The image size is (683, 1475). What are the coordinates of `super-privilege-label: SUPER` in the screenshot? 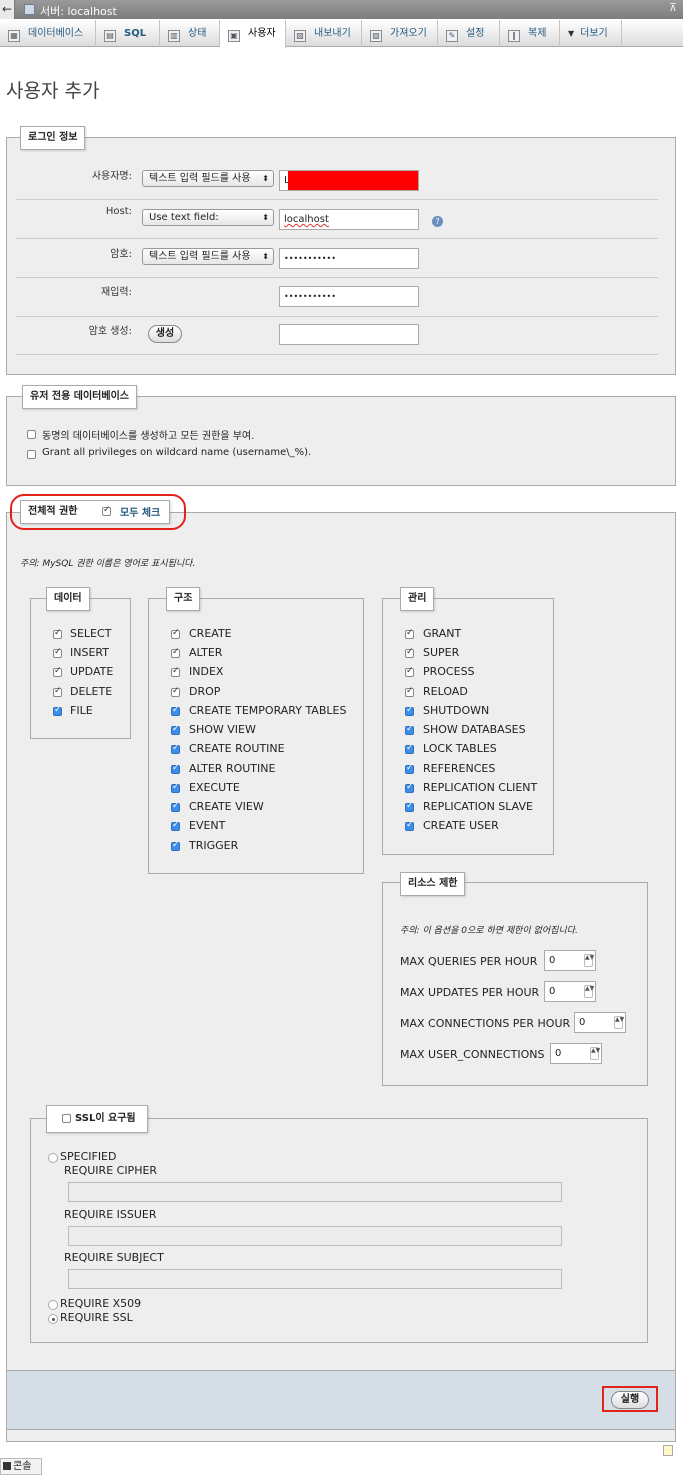 It's located at (441, 652).